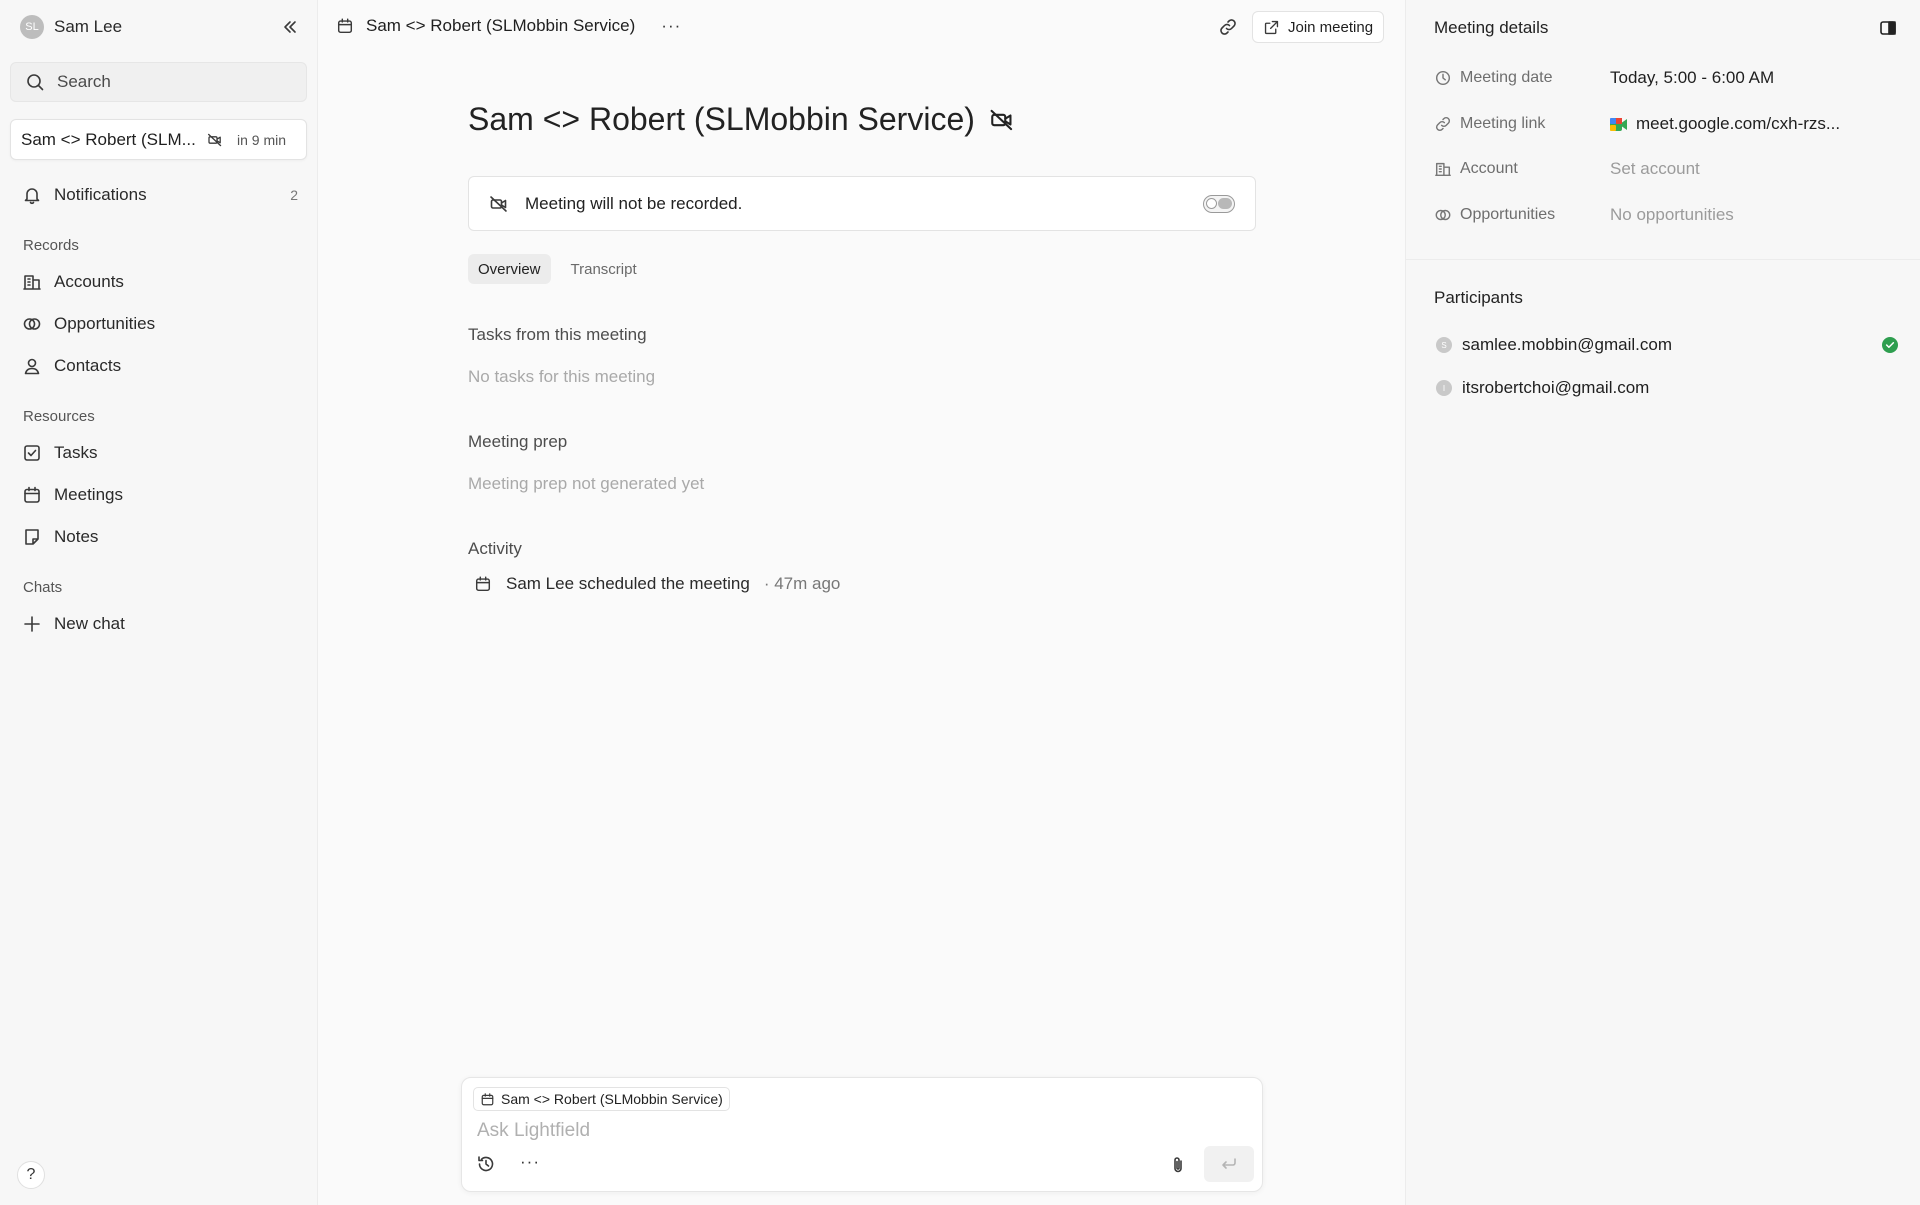  Describe the element at coordinates (158, 139) in the screenshot. I see `current-meeting-item: Sam <> Robert (SLM... in 9 min` at that location.